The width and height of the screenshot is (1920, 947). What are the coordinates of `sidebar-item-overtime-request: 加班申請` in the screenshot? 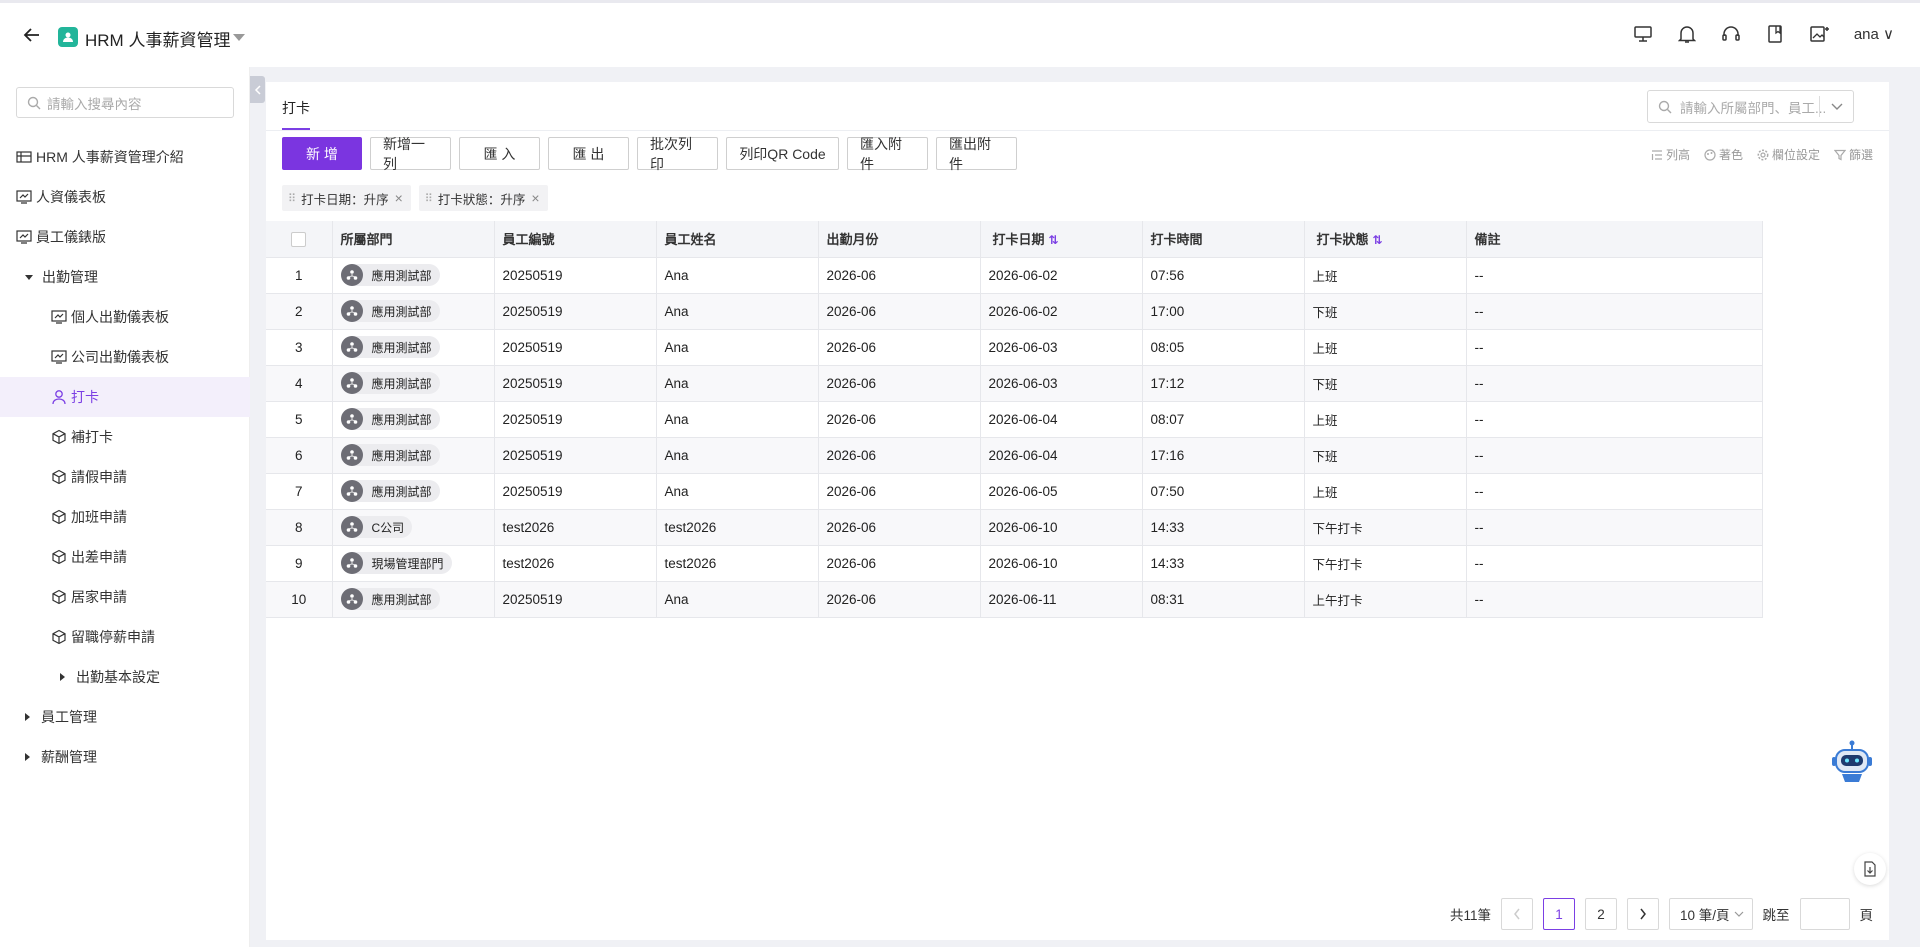 It's located at (125, 517).